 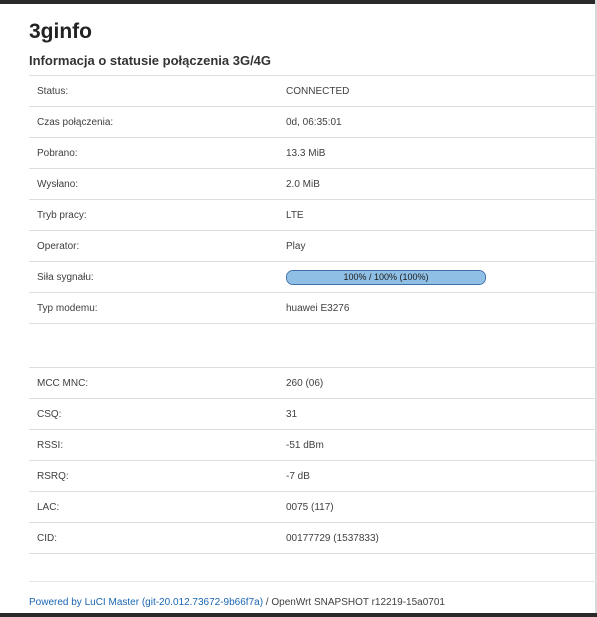 What do you see at coordinates (53, 476) in the screenshot?
I see `row-label: RSRQ:` at bounding box center [53, 476].